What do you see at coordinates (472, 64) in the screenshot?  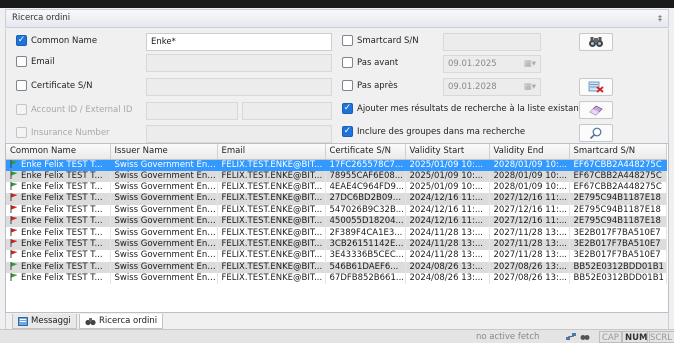 I see `pas-avant-date: 09.01.2025` at bounding box center [472, 64].